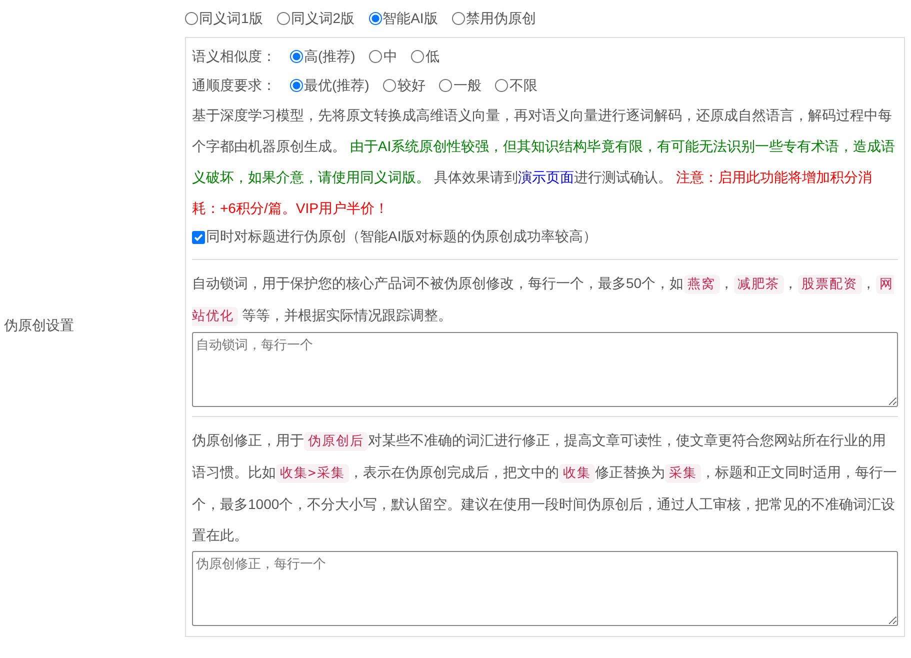 The width and height of the screenshot is (911, 658). What do you see at coordinates (516, 85) in the screenshot?
I see `radio-option: 不限` at bounding box center [516, 85].